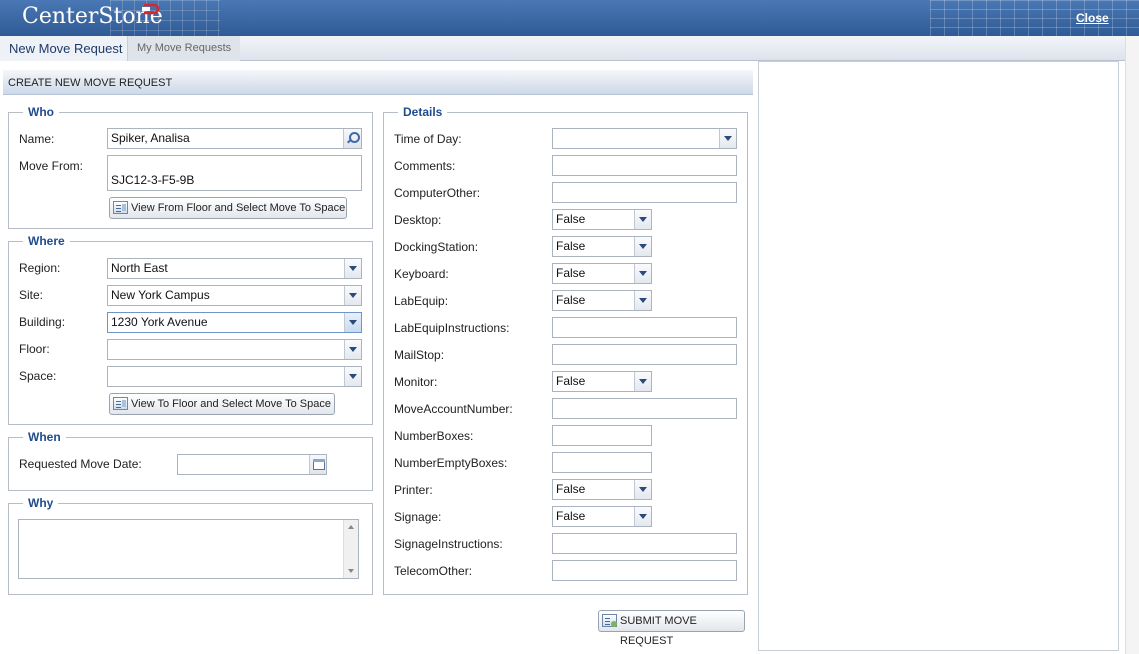  What do you see at coordinates (234, 268) in the screenshot?
I see `region-select: North East` at bounding box center [234, 268].